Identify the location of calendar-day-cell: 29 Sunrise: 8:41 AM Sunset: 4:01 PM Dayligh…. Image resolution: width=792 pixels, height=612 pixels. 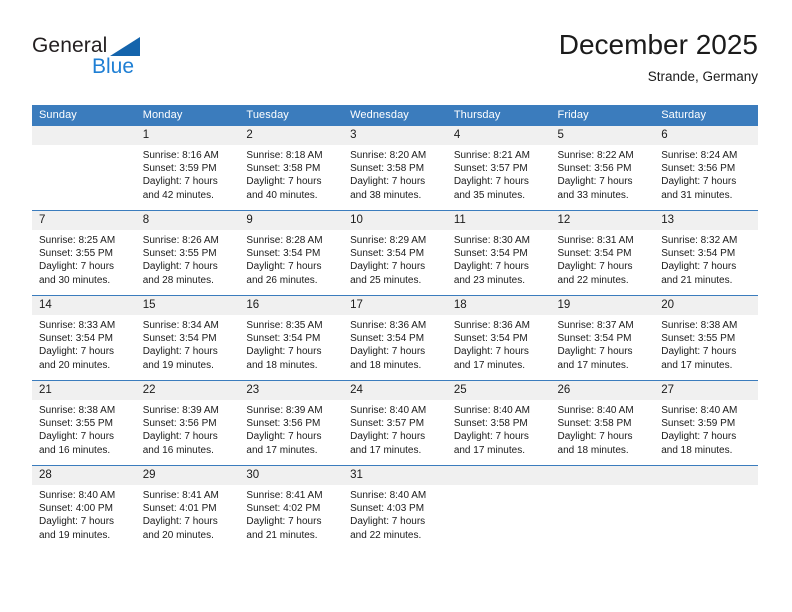
(187, 507).